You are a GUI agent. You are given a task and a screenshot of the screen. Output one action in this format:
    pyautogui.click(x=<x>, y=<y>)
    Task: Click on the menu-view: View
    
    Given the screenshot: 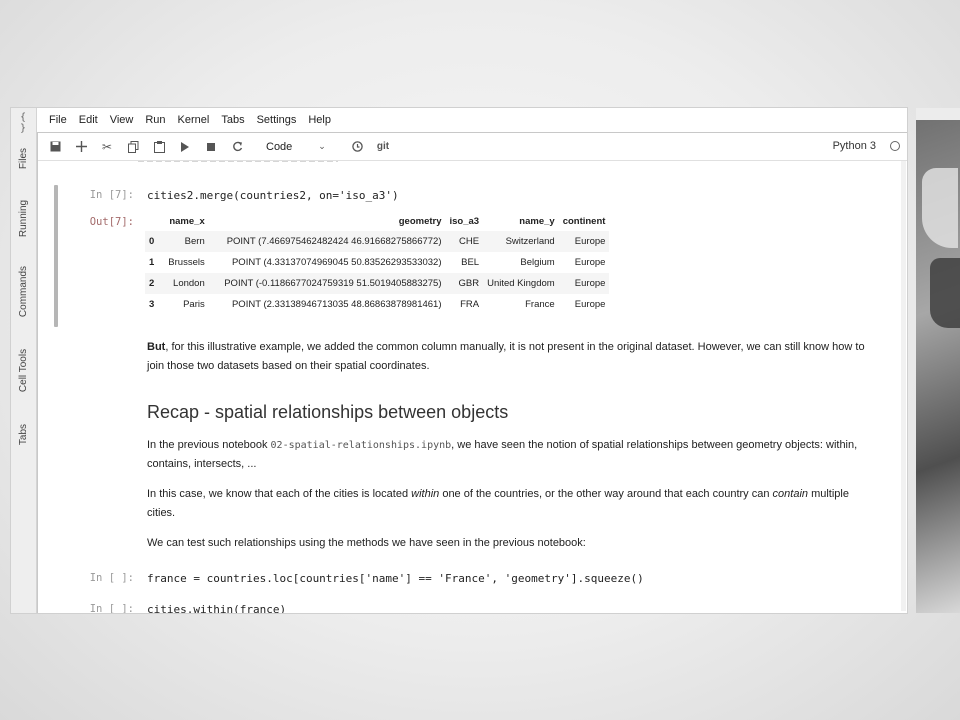 What is the action you would take?
    pyautogui.click(x=122, y=120)
    